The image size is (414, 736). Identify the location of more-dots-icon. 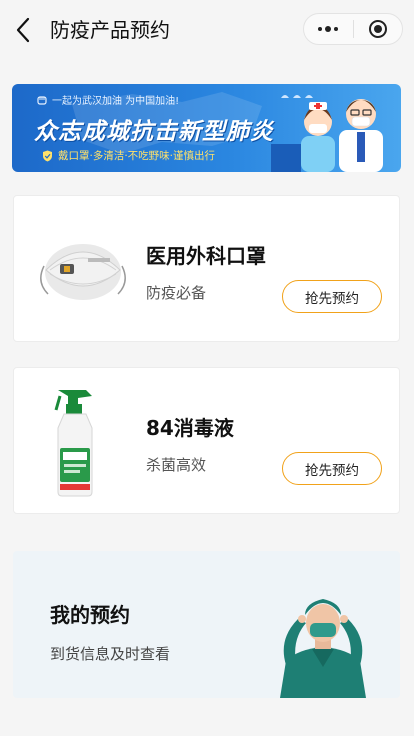
(328, 29).